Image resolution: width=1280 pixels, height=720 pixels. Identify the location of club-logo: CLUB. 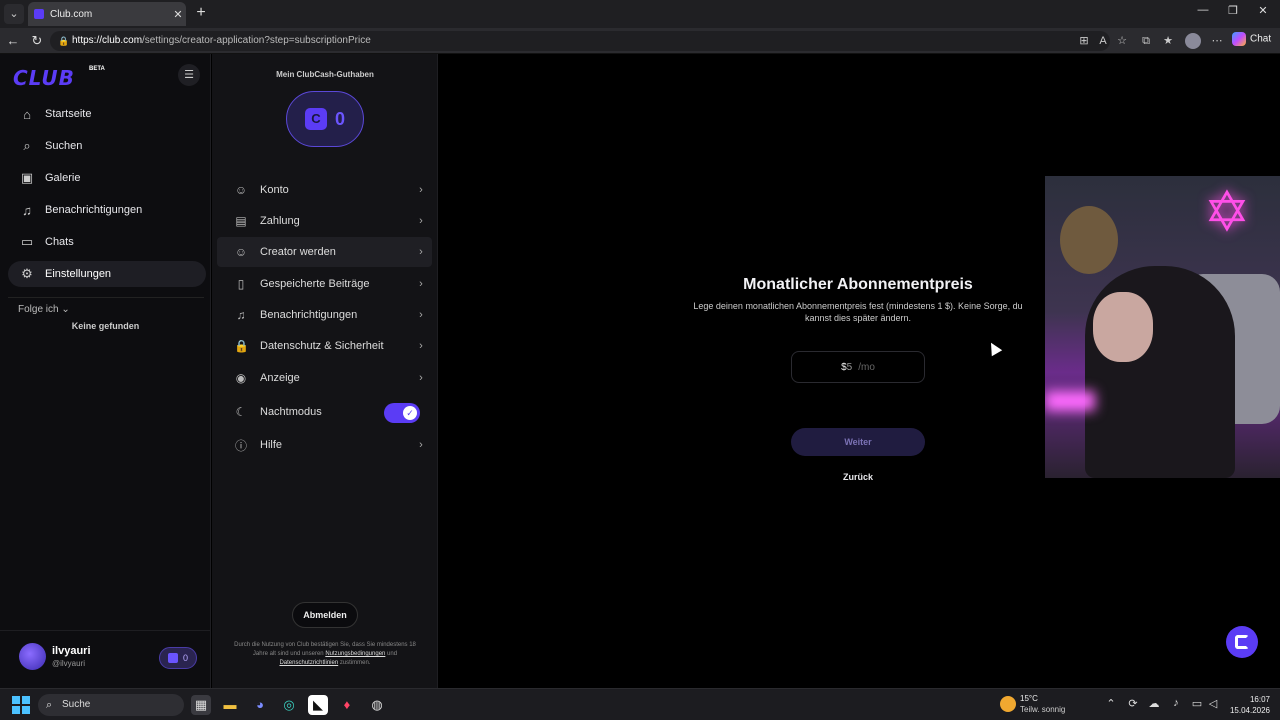
(44, 78).